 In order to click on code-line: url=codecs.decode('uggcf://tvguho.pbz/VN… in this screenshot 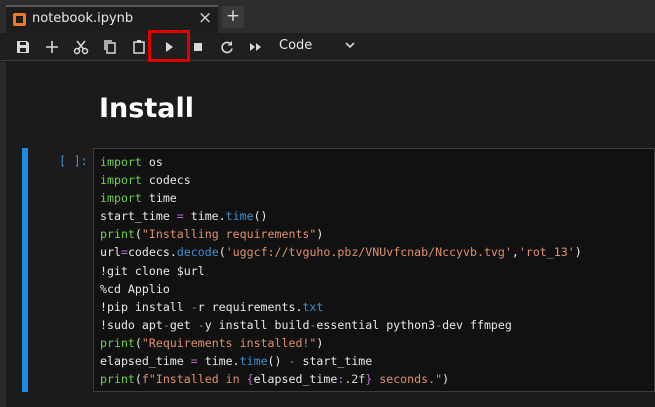, I will do `click(341, 252)`.